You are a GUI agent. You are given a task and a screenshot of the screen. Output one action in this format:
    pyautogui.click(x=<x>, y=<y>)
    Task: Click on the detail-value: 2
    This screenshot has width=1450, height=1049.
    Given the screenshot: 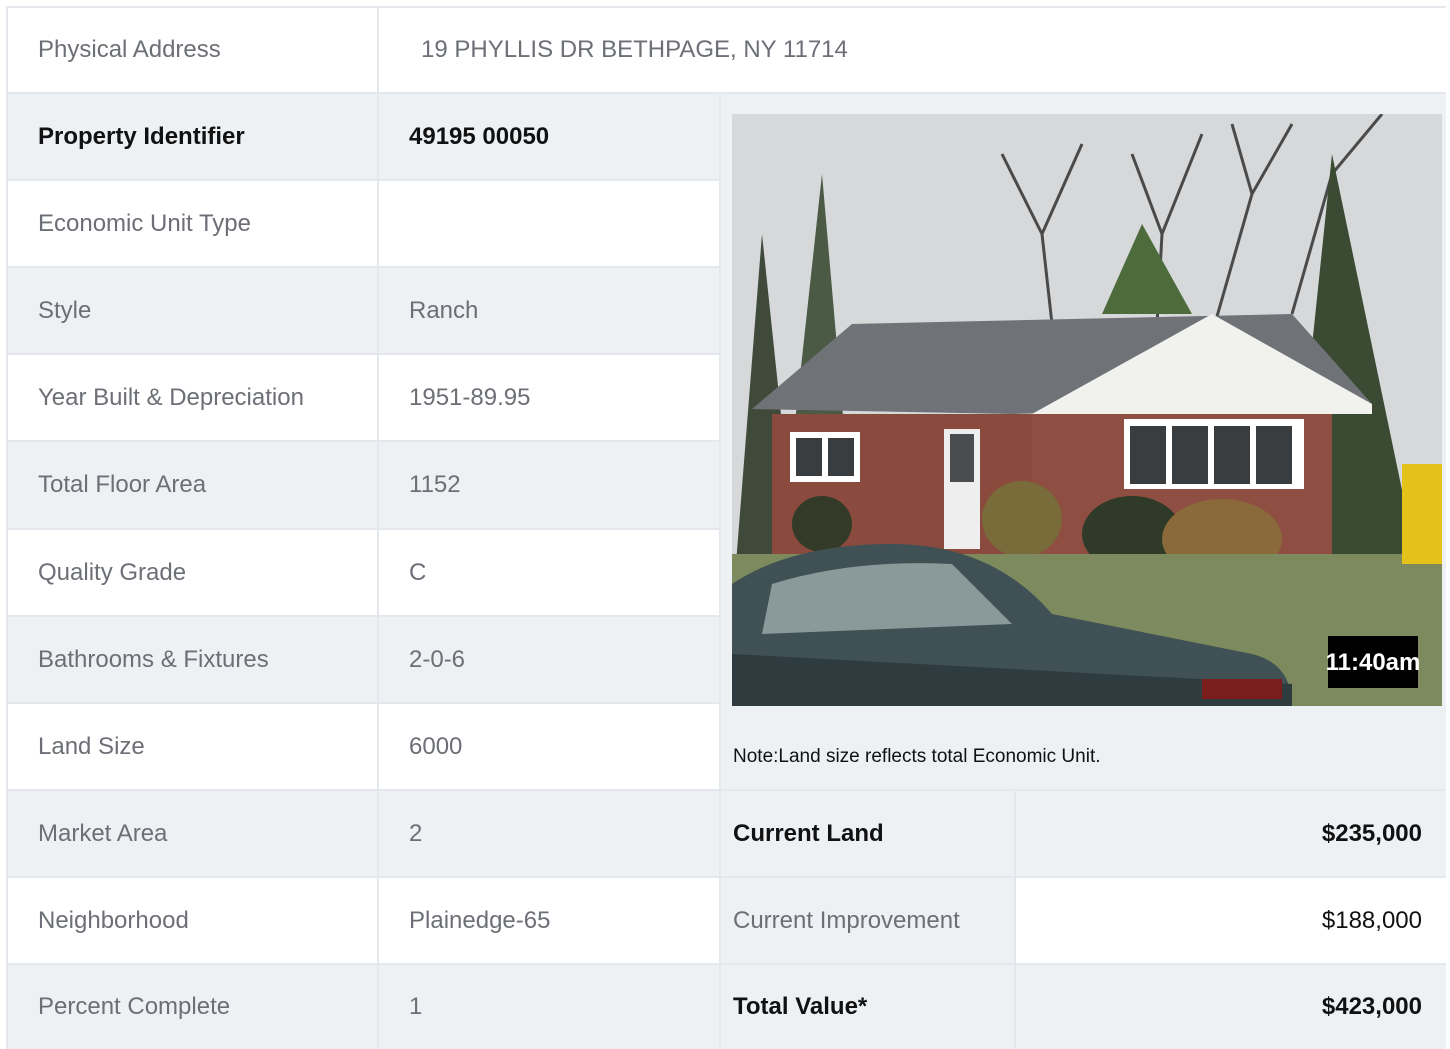 What is the action you would take?
    pyautogui.click(x=416, y=833)
    